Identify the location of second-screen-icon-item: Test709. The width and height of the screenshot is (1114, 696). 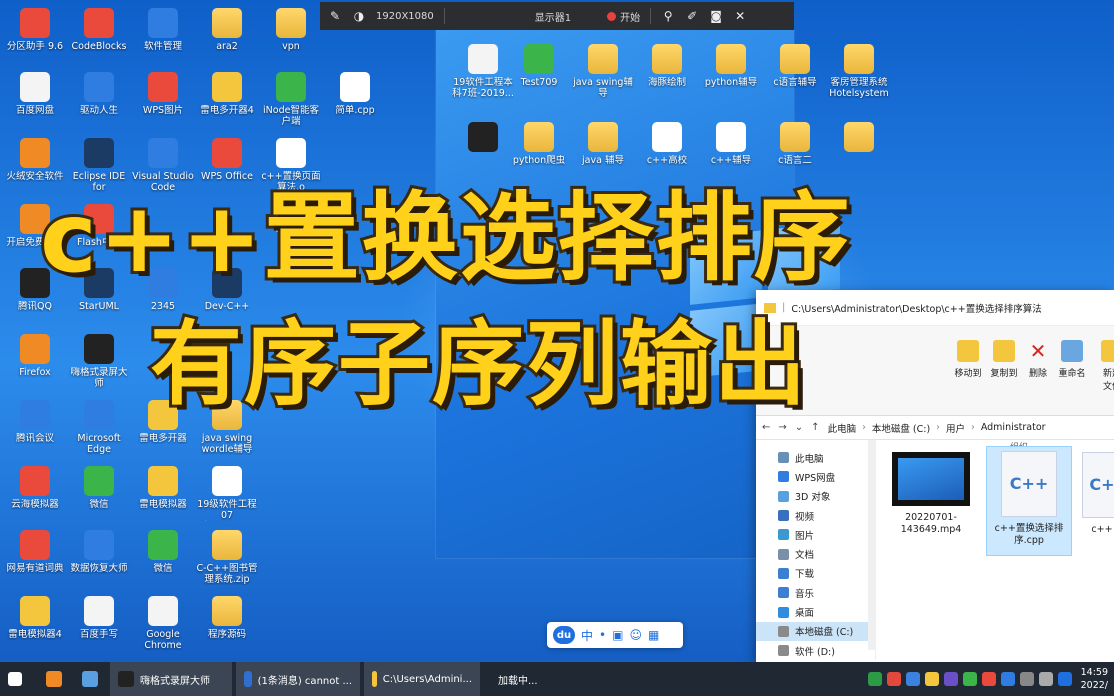
(539, 66).